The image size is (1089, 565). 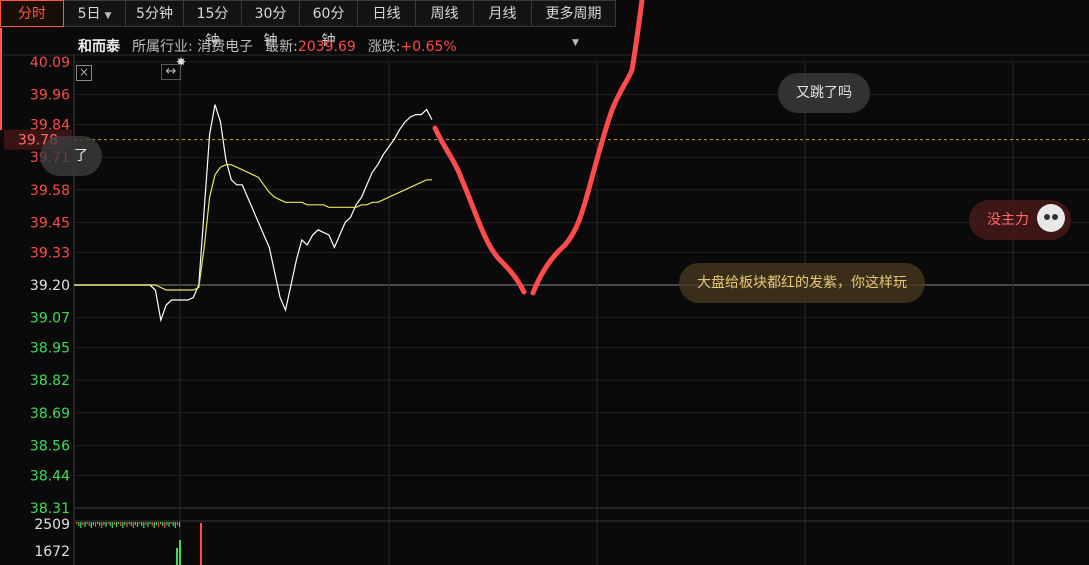 What do you see at coordinates (1051, 218) in the screenshot?
I see `worried-face-icon` at bounding box center [1051, 218].